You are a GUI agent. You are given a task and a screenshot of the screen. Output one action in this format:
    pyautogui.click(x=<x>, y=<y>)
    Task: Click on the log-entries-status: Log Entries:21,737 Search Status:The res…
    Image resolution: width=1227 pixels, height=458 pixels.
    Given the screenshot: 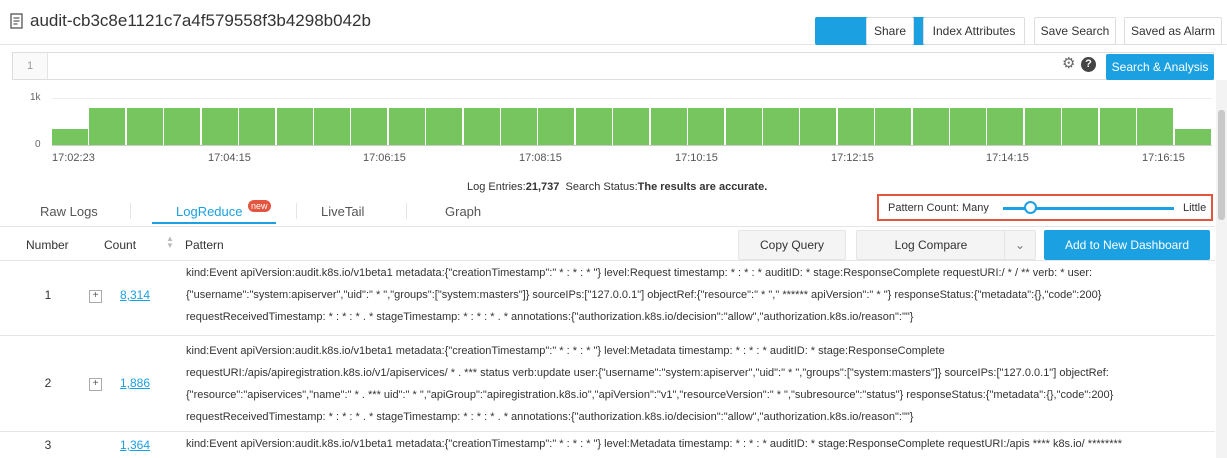 What is the action you would take?
    pyautogui.click(x=617, y=187)
    